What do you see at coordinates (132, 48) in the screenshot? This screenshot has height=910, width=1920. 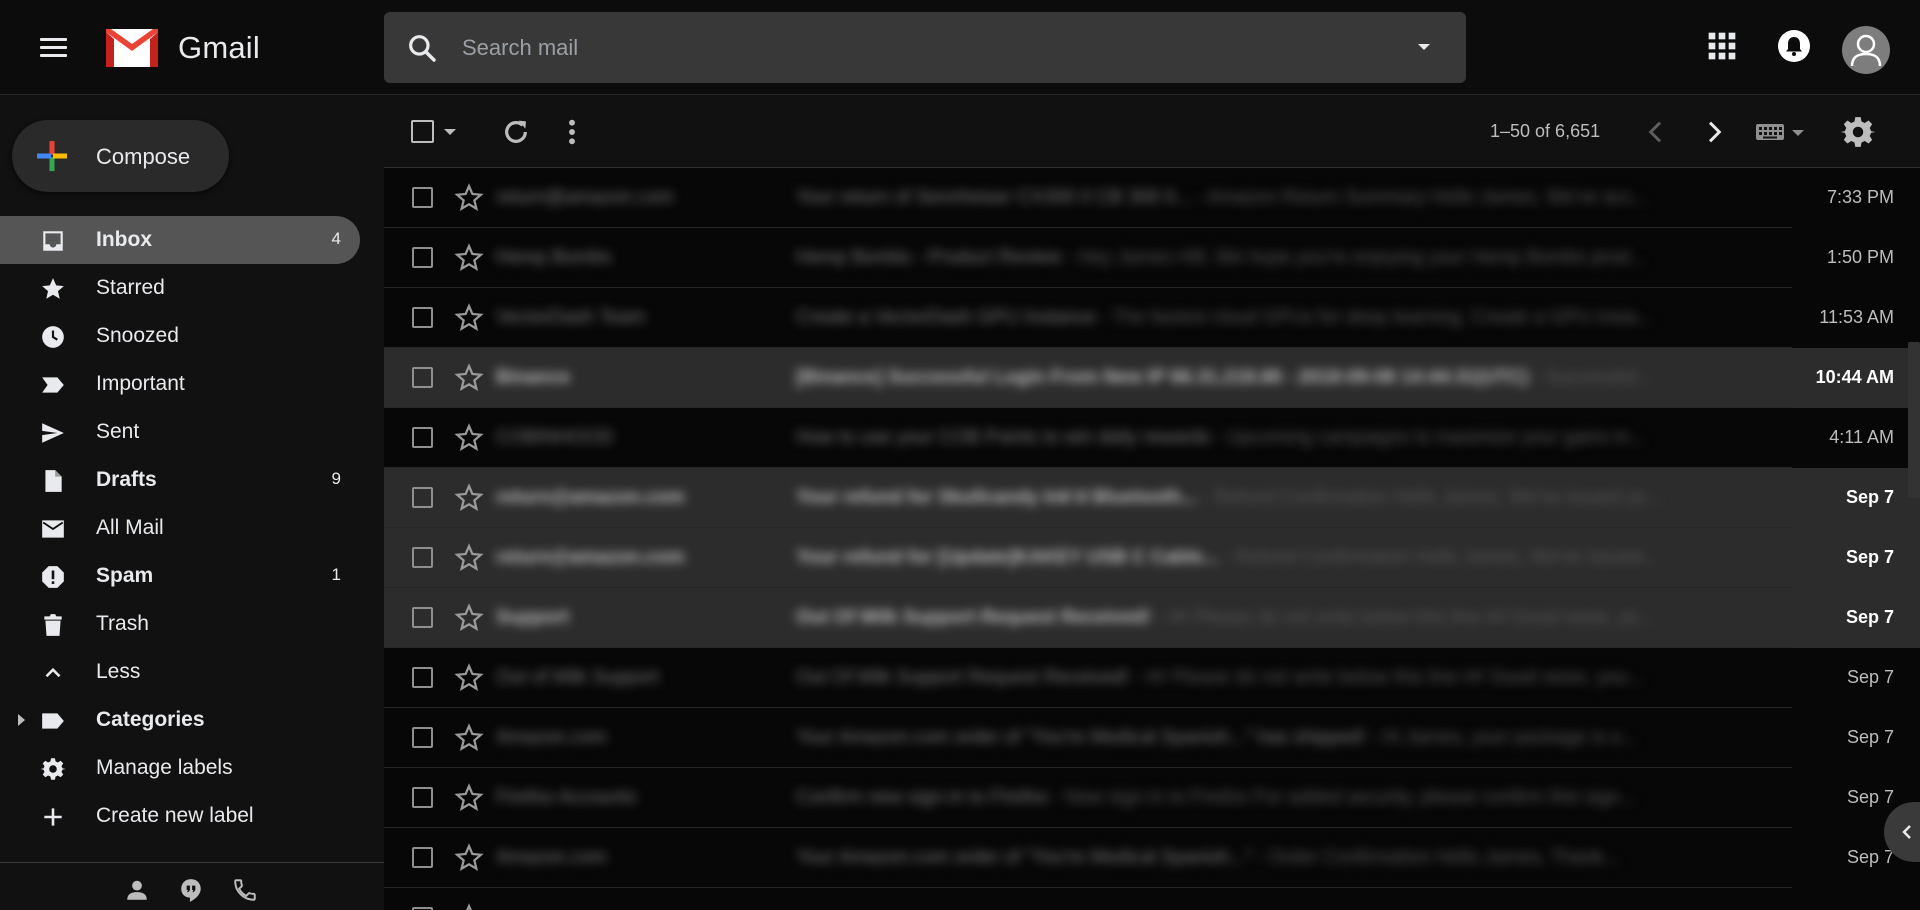 I see `gmail-m-icon` at bounding box center [132, 48].